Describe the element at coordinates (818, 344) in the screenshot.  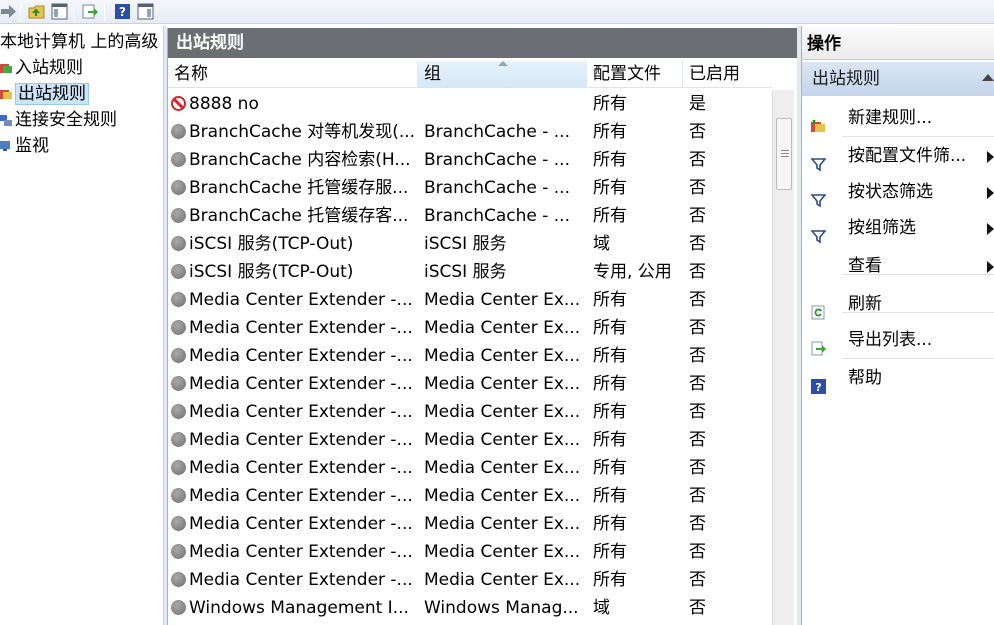
I see `export-list-icon` at that location.